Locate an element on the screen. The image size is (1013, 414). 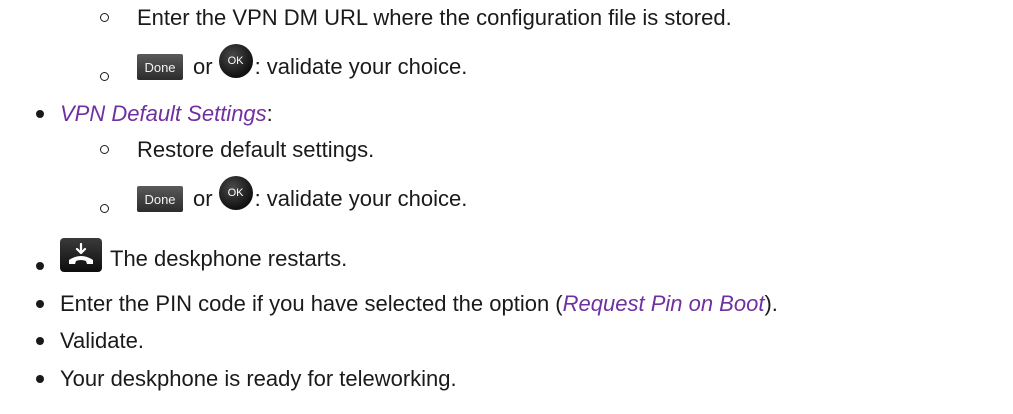
list-text: : is located at coordinates (269, 113).